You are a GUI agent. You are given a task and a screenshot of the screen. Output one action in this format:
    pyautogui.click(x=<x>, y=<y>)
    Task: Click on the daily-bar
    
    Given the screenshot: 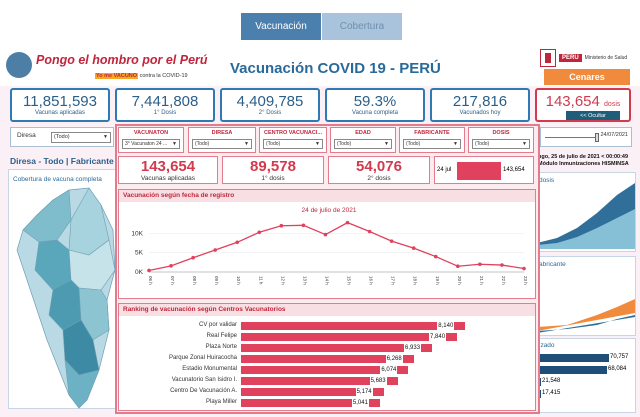 What is the action you would take?
    pyautogui.click(x=479, y=171)
    